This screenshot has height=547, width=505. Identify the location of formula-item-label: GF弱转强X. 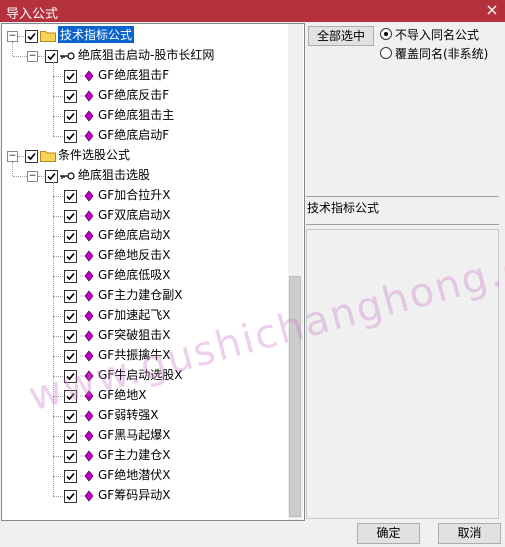
(128, 414).